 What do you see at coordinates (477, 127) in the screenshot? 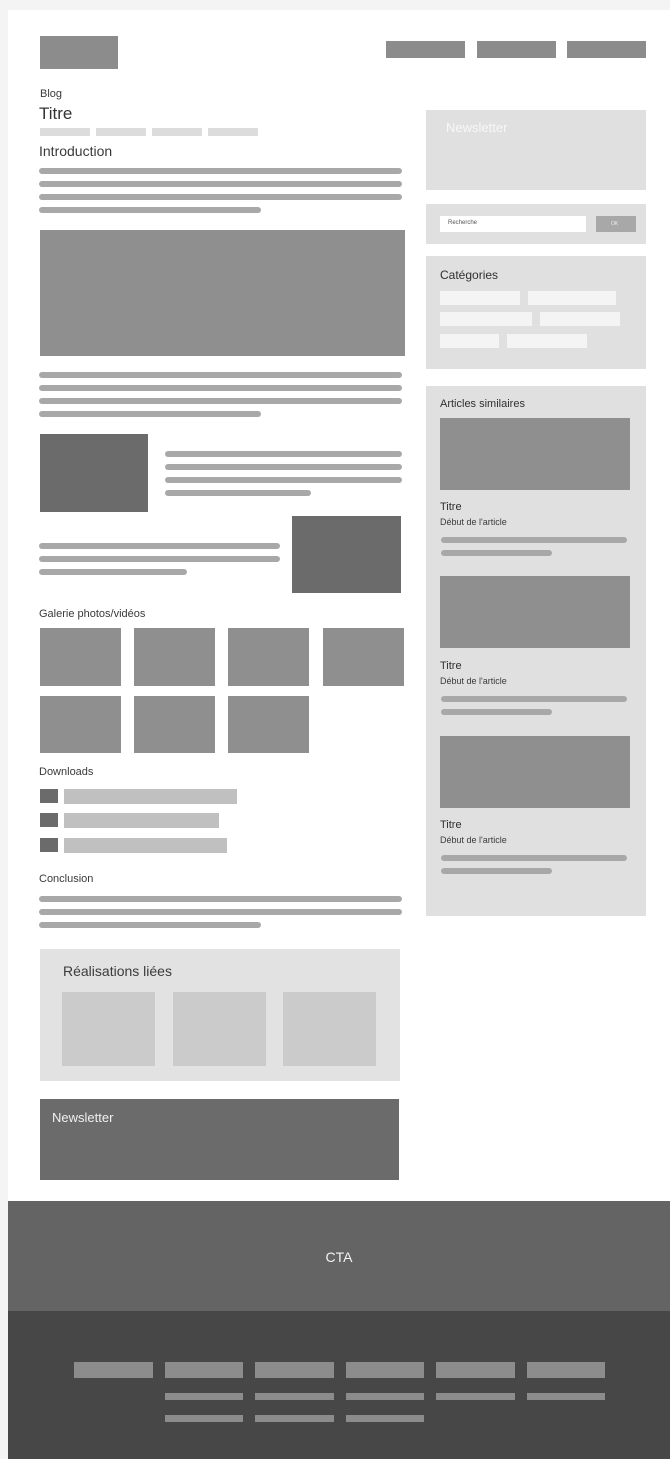
I see `sidebar-newsletter-title: Newsletter` at bounding box center [477, 127].